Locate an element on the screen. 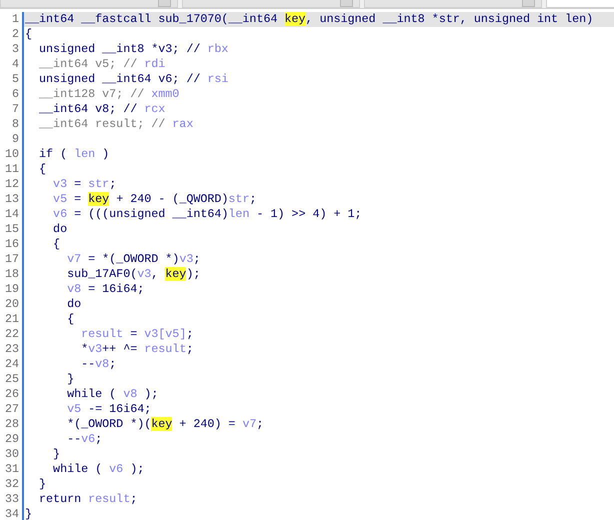  line-number: 10 is located at coordinates (12, 154).